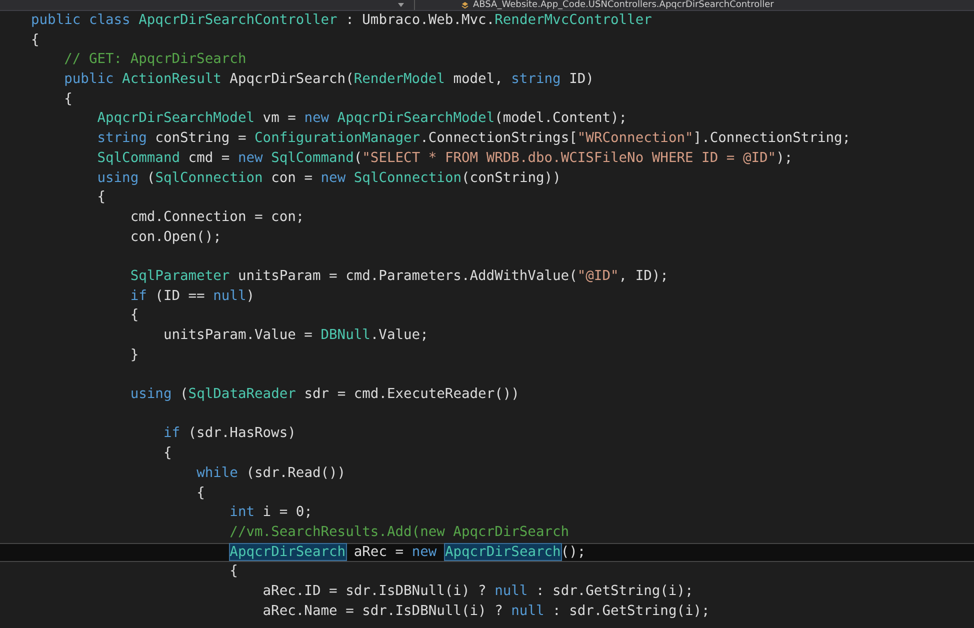 The height and width of the screenshot is (628, 974). I want to click on code-line: if (ID == null), so click(192, 296).